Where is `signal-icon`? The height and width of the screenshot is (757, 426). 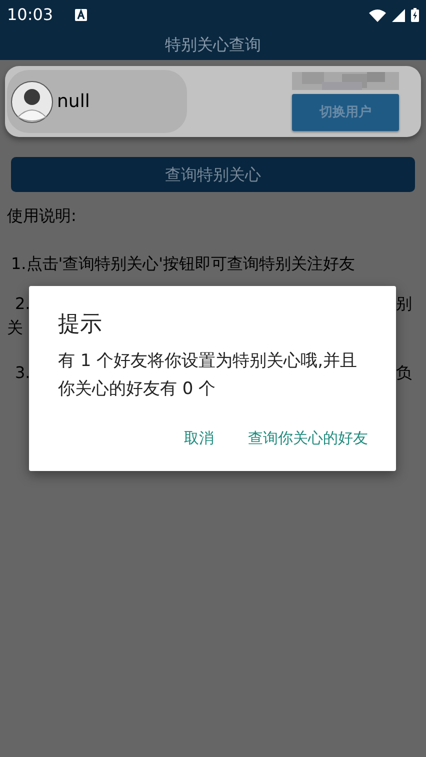 signal-icon is located at coordinates (398, 15).